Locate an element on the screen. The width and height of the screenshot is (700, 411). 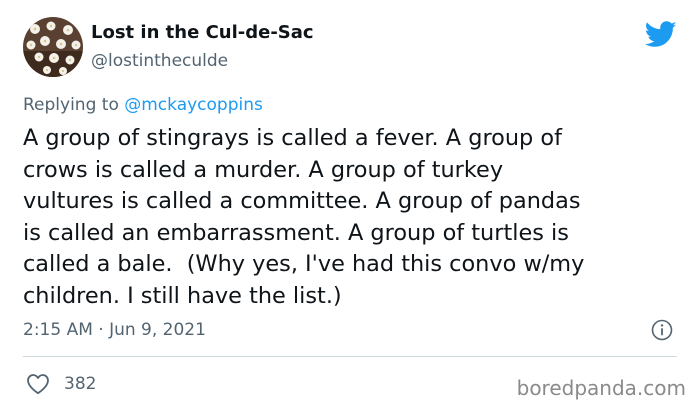
replying-to: Replying to @mckaycoppins is located at coordinates (143, 105).